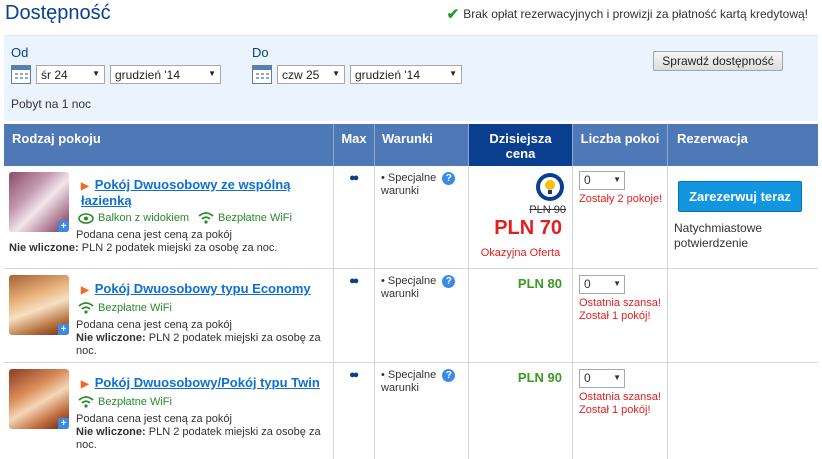 This screenshot has width=822, height=459. What do you see at coordinates (718, 61) in the screenshot?
I see `check-availability-button: Sprawdź dostępność` at bounding box center [718, 61].